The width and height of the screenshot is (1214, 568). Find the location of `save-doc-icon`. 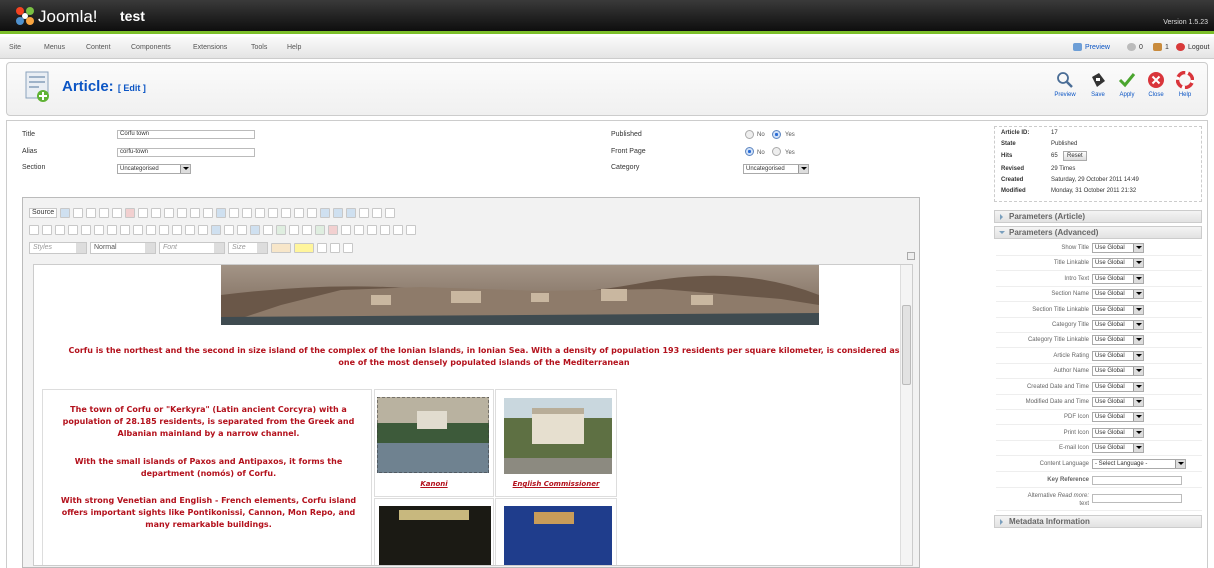

save-doc-icon is located at coordinates (65, 213).